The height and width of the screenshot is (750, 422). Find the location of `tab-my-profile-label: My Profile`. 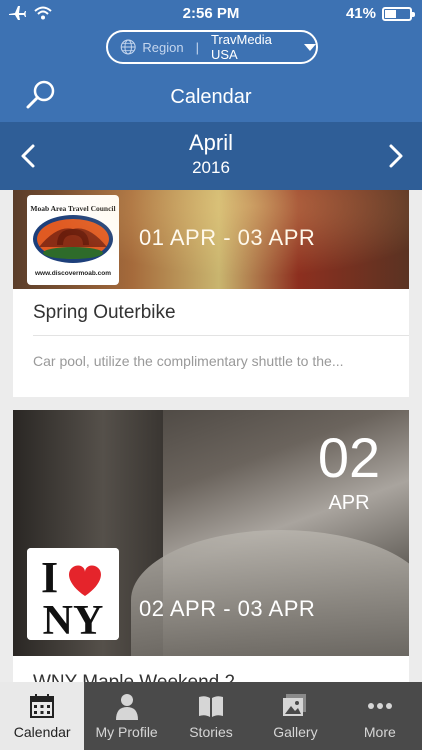

tab-my-profile-label: My Profile is located at coordinates (126, 732).